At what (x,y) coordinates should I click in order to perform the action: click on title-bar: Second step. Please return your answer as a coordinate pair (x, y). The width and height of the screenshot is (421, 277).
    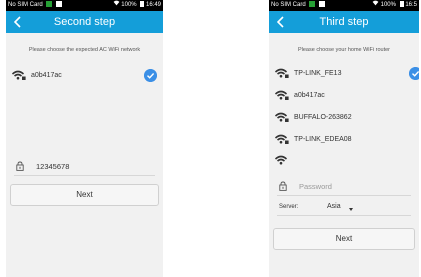
    Looking at the image, I should click on (84, 22).